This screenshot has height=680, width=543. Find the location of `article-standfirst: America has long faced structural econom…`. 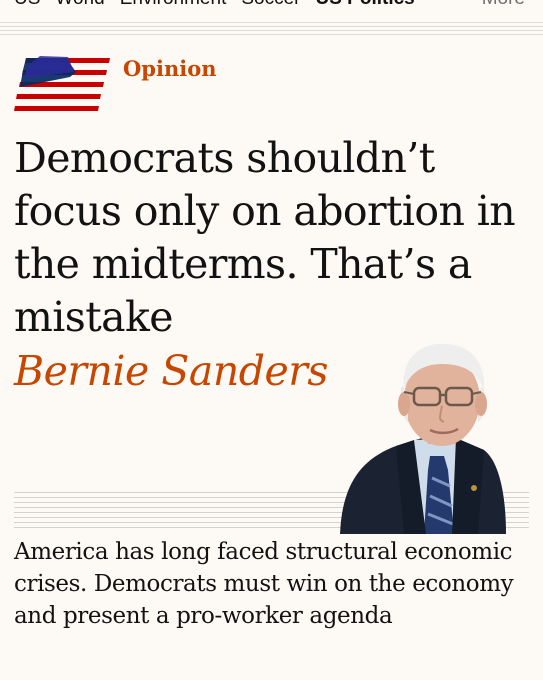

article-standfirst: America has long faced structural econom… is located at coordinates (264, 584).